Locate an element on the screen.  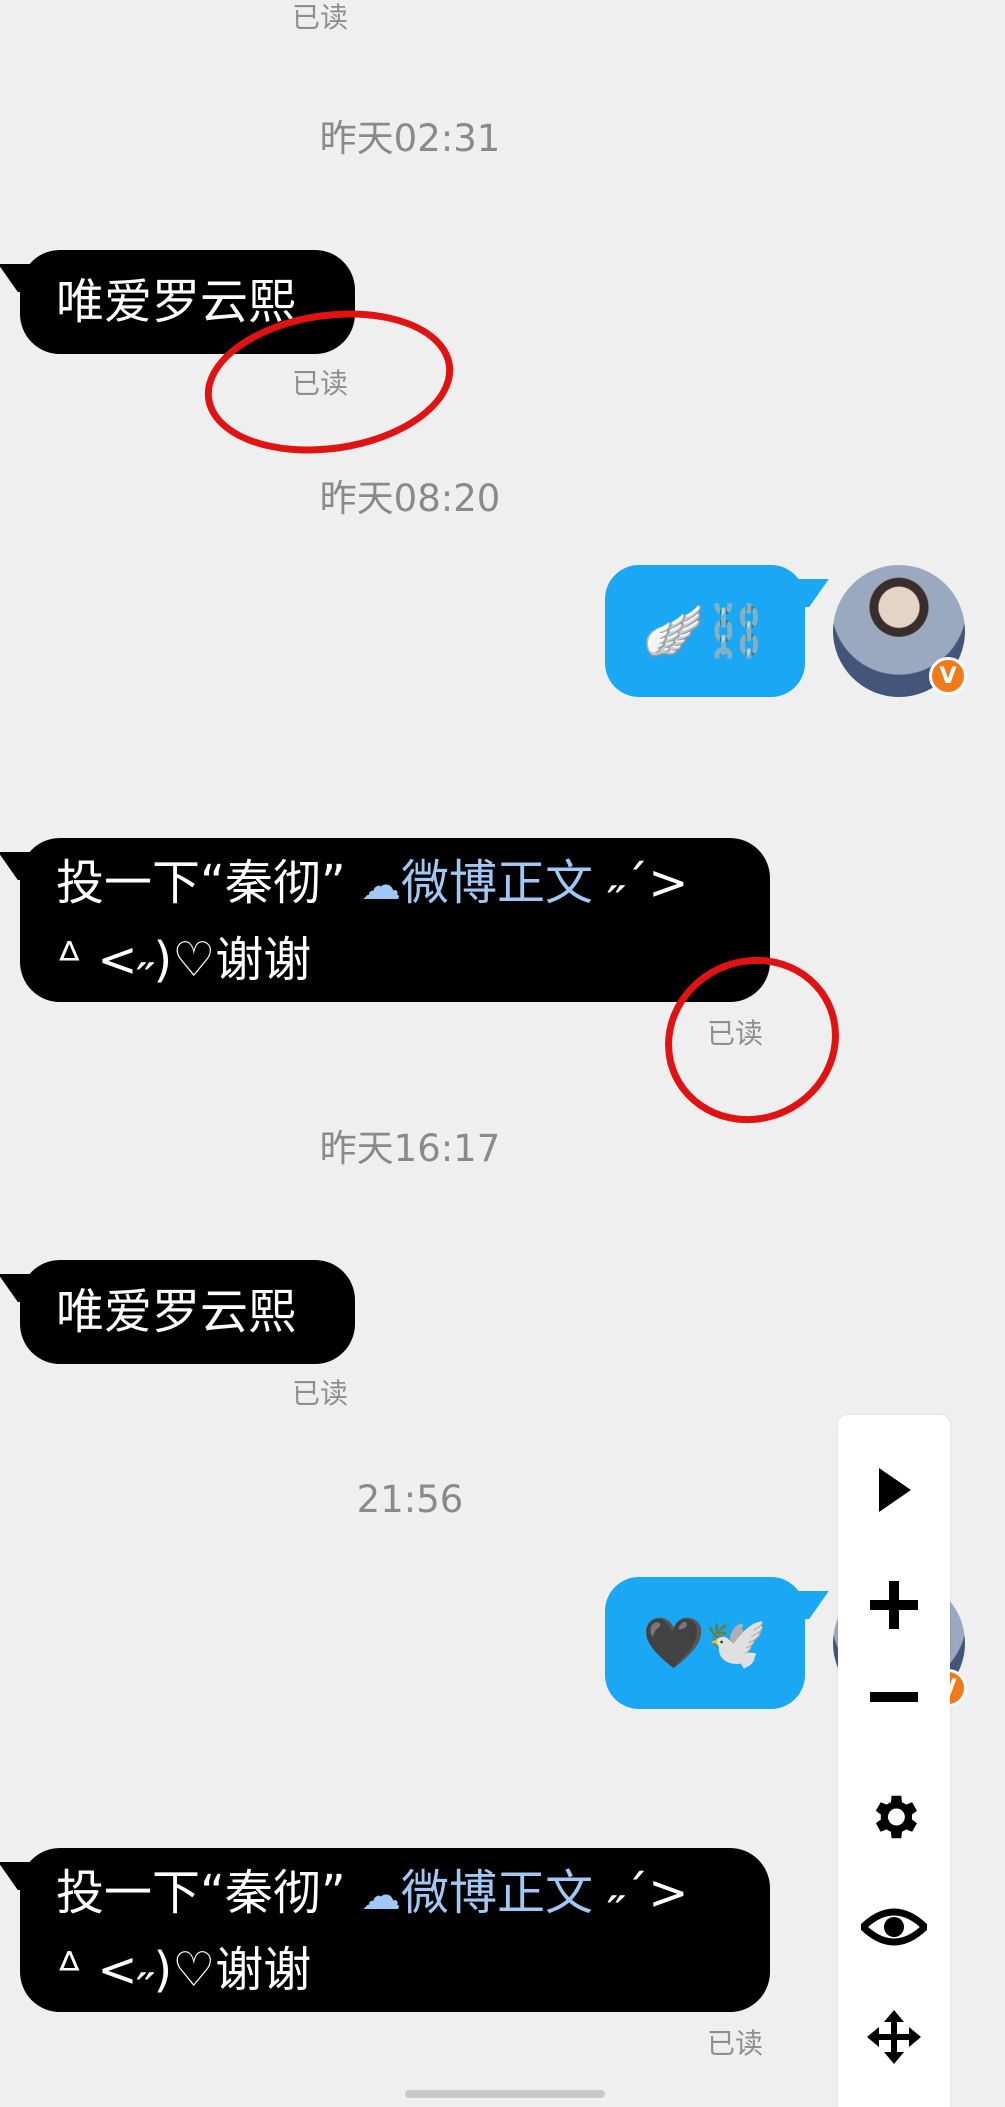
incoming-message: 唯爱罗云熙 is located at coordinates (187, 1312).